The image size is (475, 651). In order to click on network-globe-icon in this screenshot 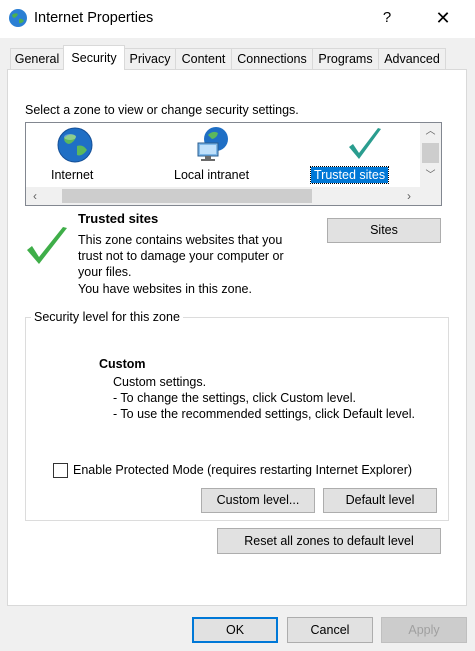, I will do `click(213, 146)`.